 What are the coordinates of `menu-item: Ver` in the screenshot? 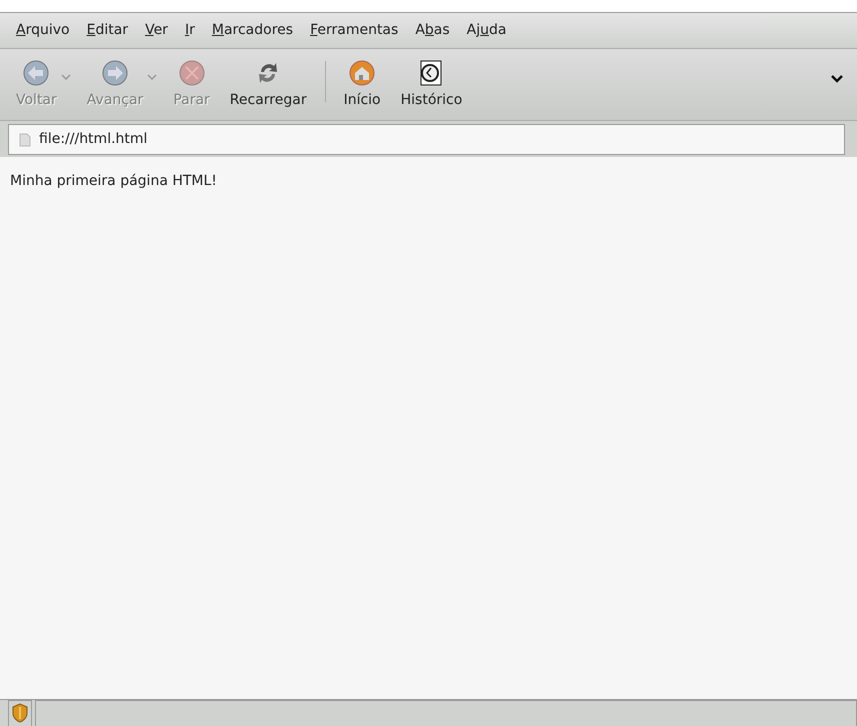 It's located at (156, 30).